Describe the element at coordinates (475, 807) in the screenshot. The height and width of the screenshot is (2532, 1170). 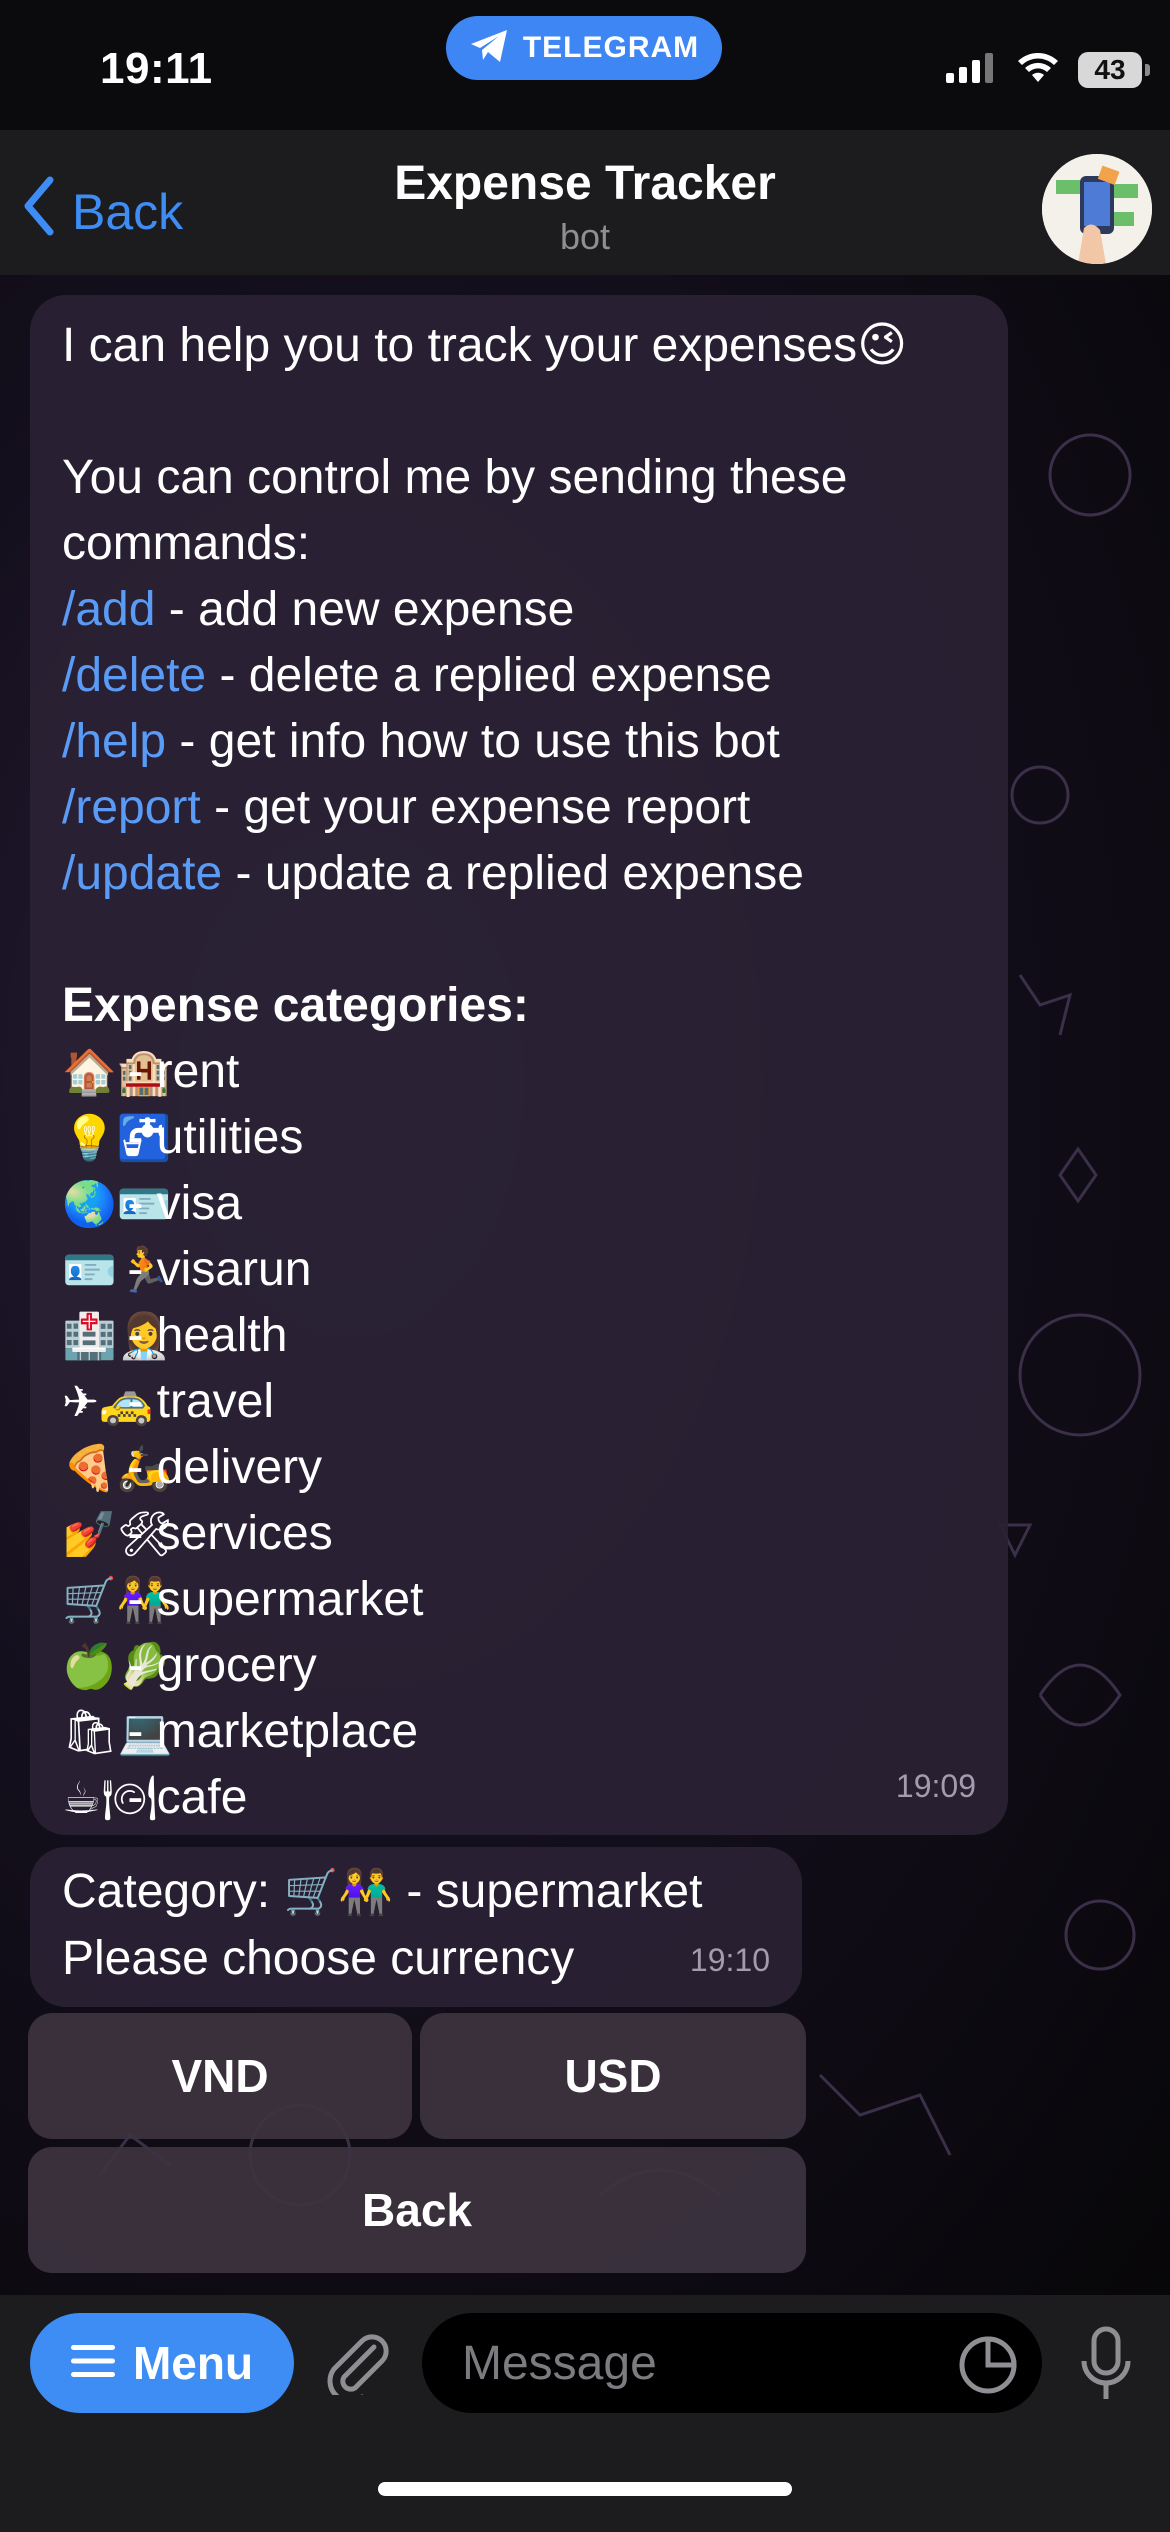
I see `command-desc: - get your expense report` at that location.